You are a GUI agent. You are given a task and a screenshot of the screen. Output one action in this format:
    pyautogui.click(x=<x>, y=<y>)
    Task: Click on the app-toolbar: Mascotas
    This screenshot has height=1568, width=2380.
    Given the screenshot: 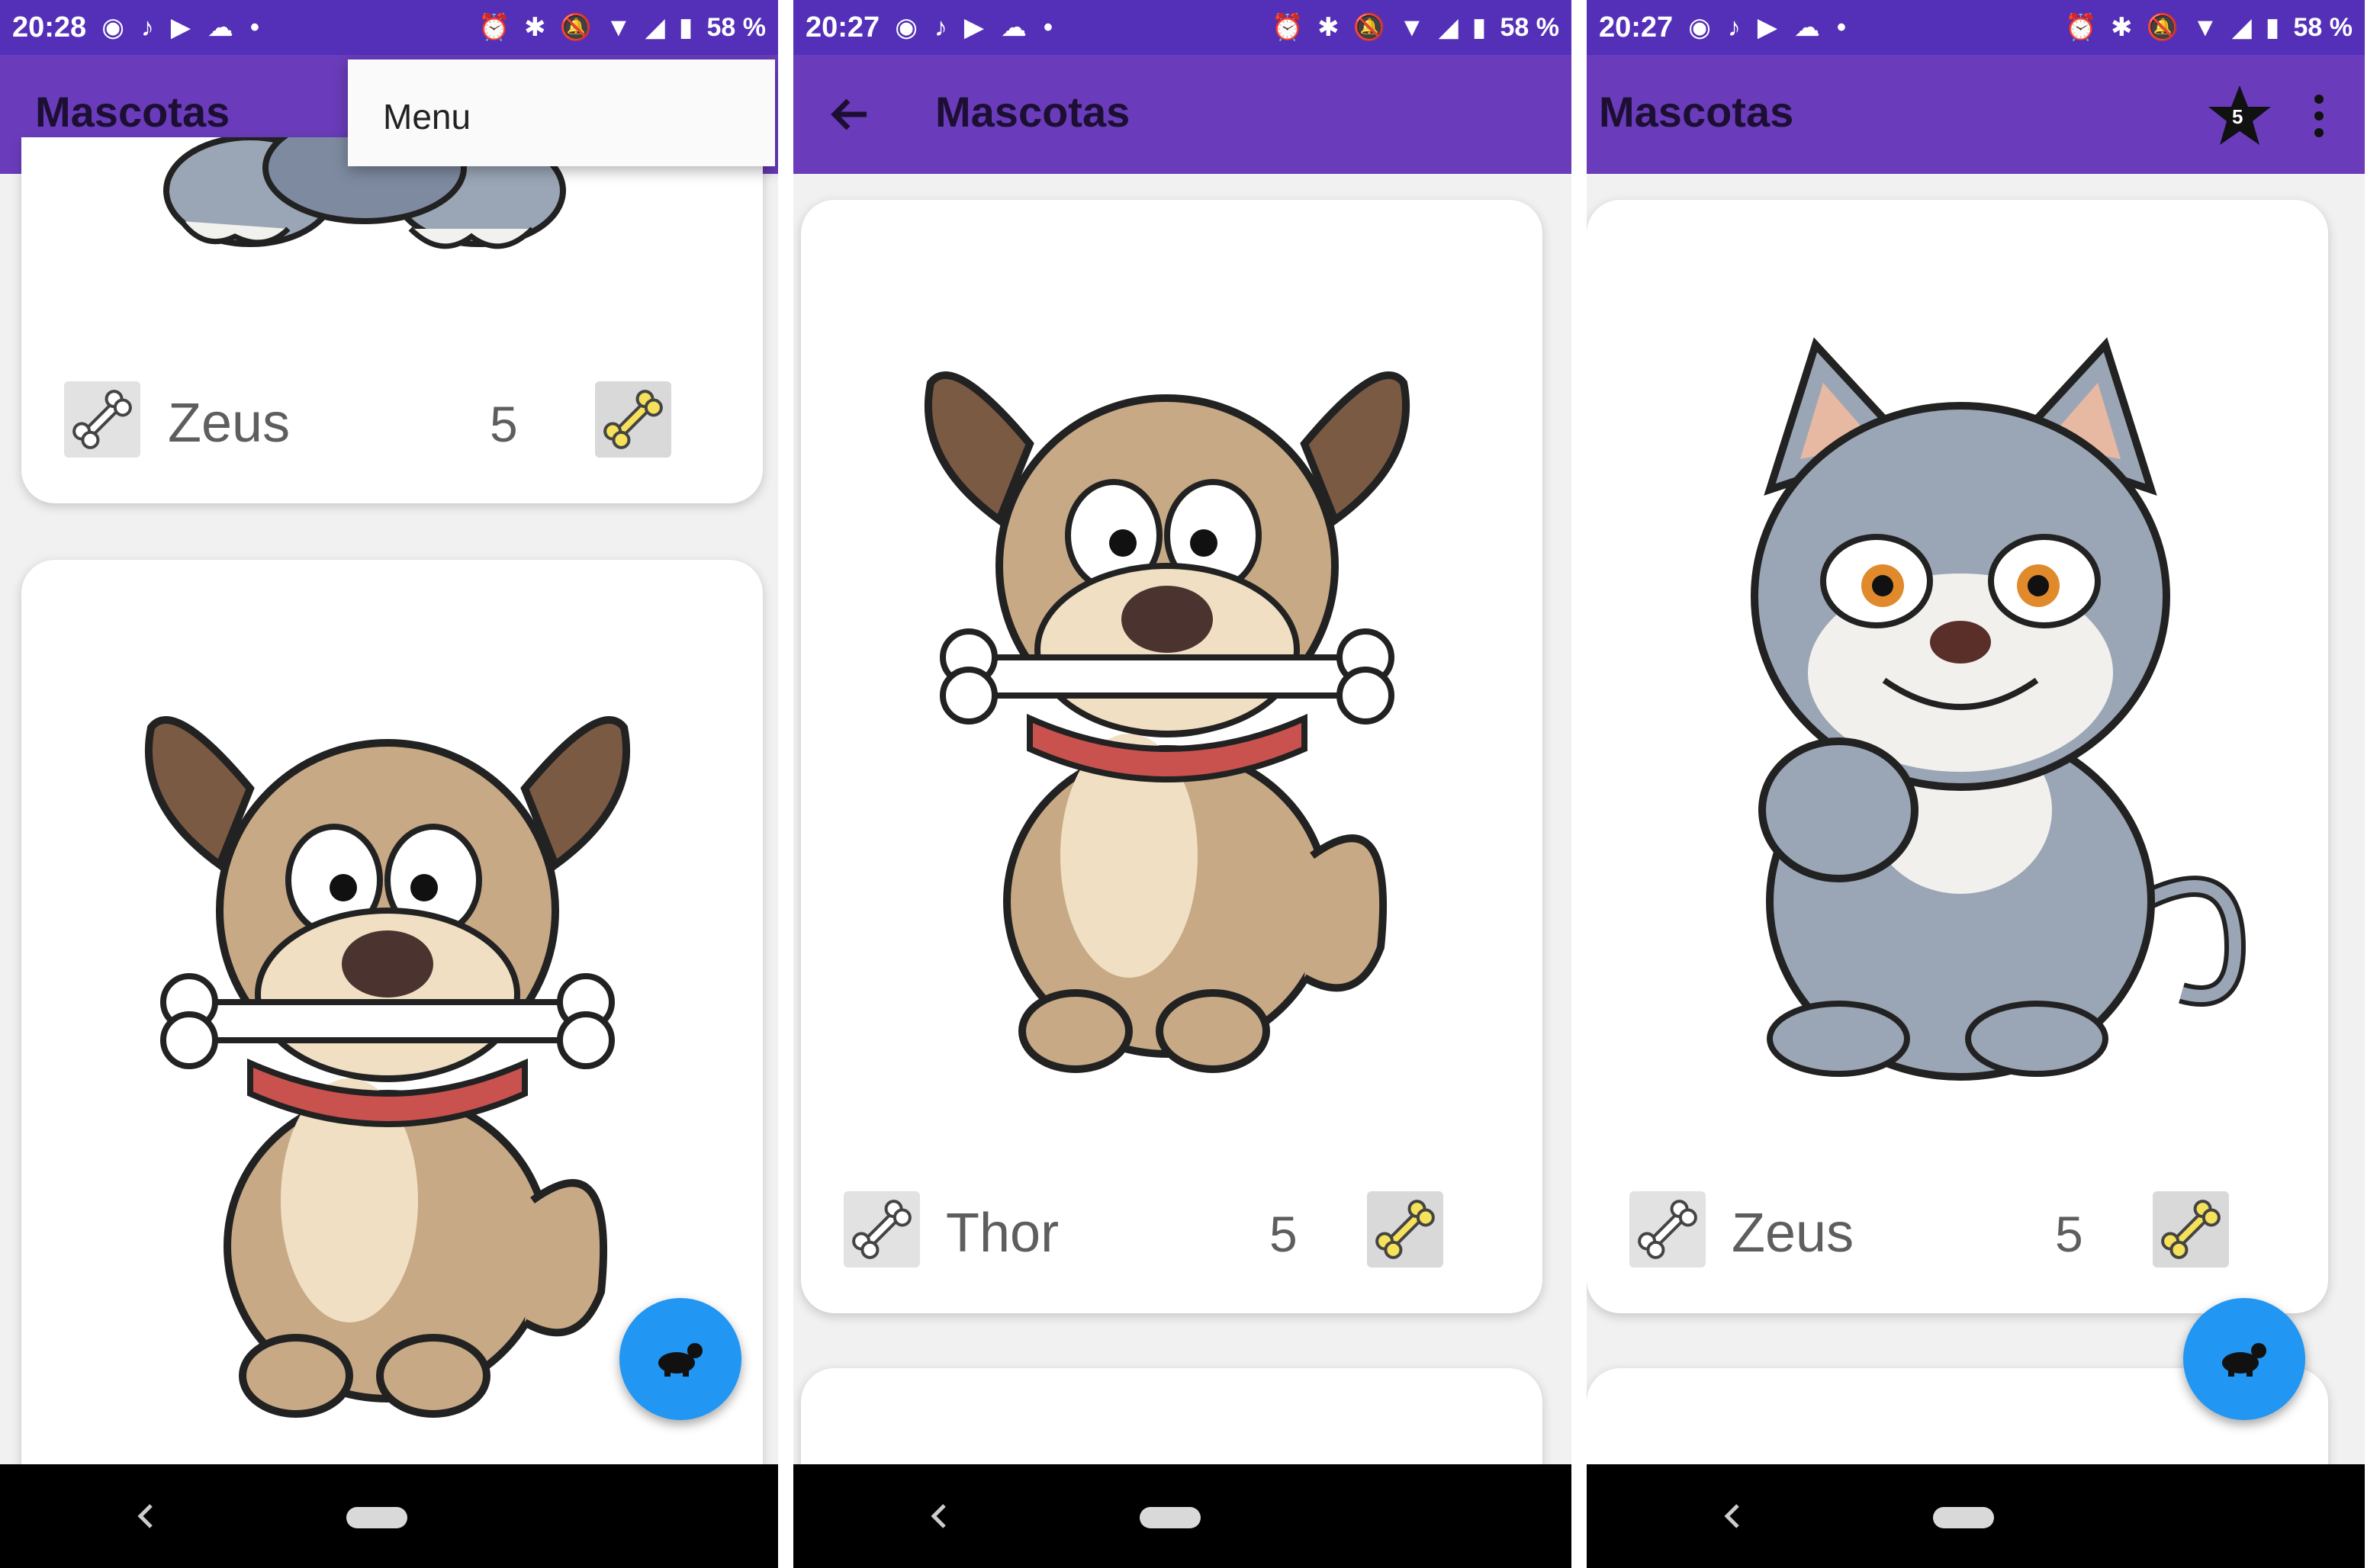 What is the action you would take?
    pyautogui.click(x=1182, y=114)
    